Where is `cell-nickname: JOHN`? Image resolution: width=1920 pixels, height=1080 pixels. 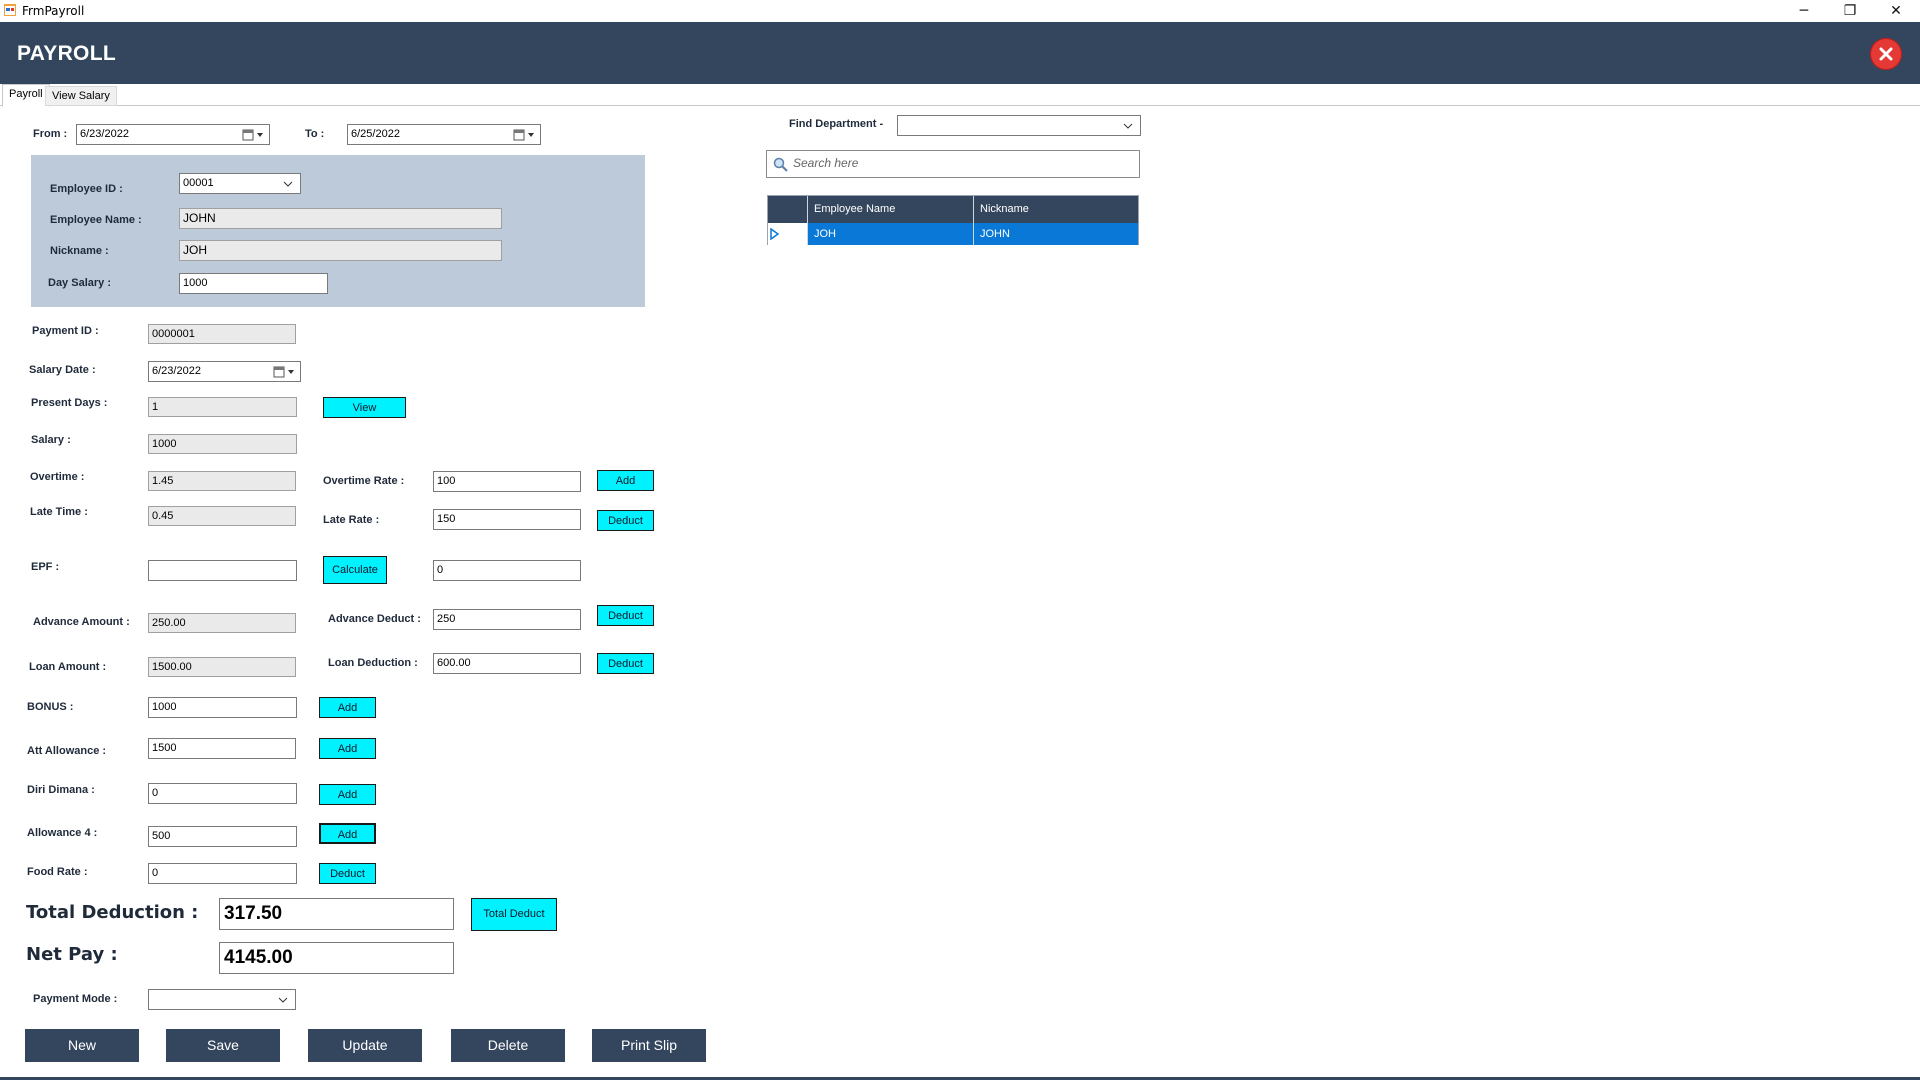 cell-nickname: JOHN is located at coordinates (1056, 234).